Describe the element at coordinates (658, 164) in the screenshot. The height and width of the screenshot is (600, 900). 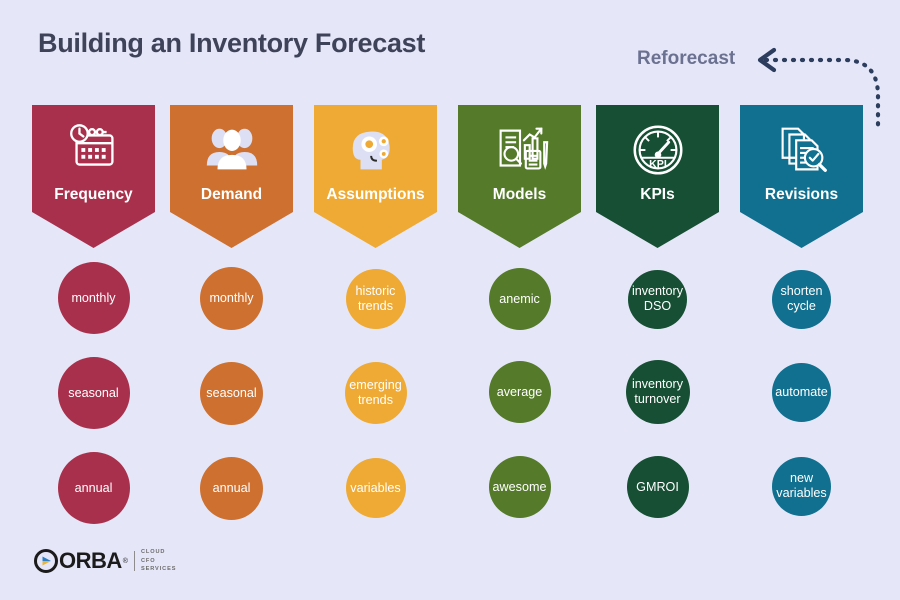
I see `svg-text: KPI` at that location.